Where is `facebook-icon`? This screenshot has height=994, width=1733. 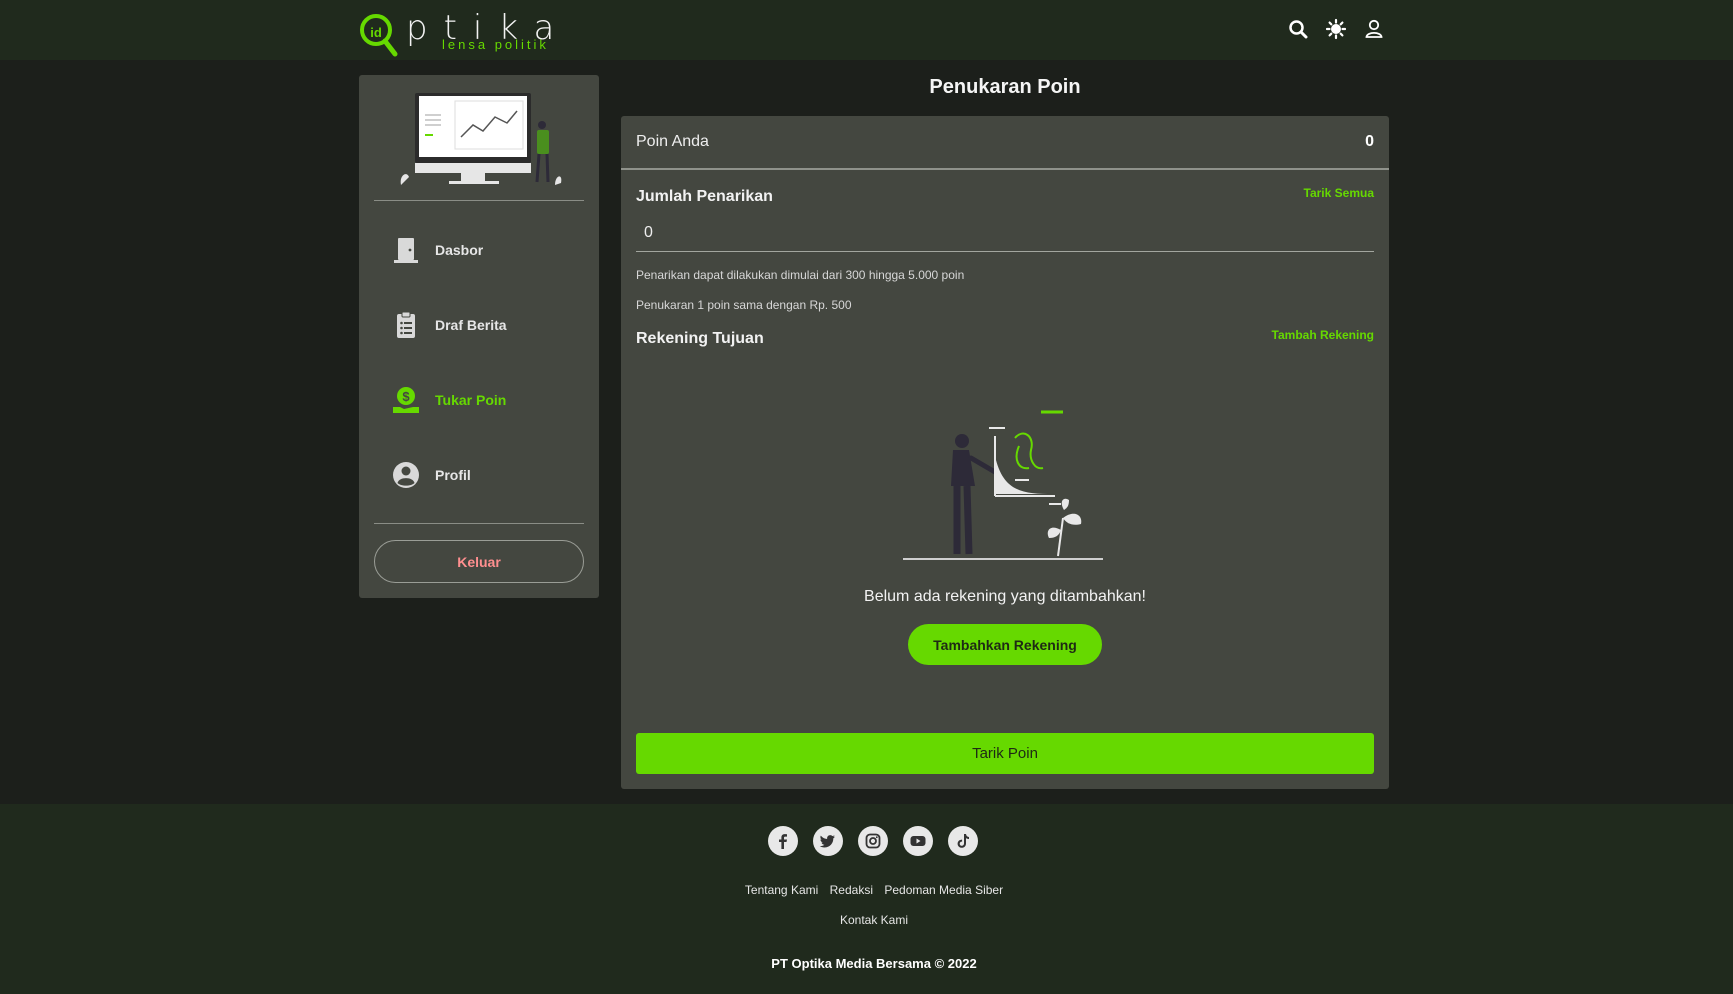 facebook-icon is located at coordinates (783, 841).